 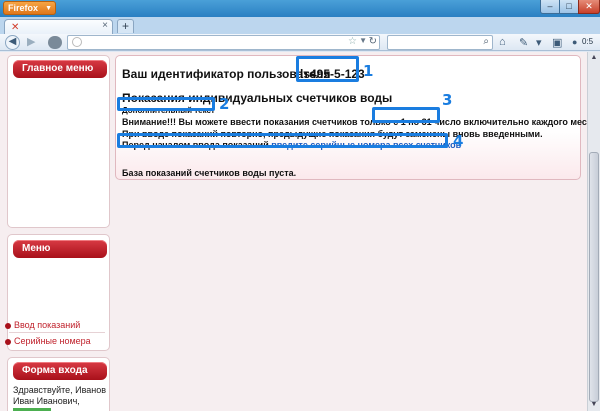 I want to click on addon-counter: 0:5, so click(x=588, y=41).